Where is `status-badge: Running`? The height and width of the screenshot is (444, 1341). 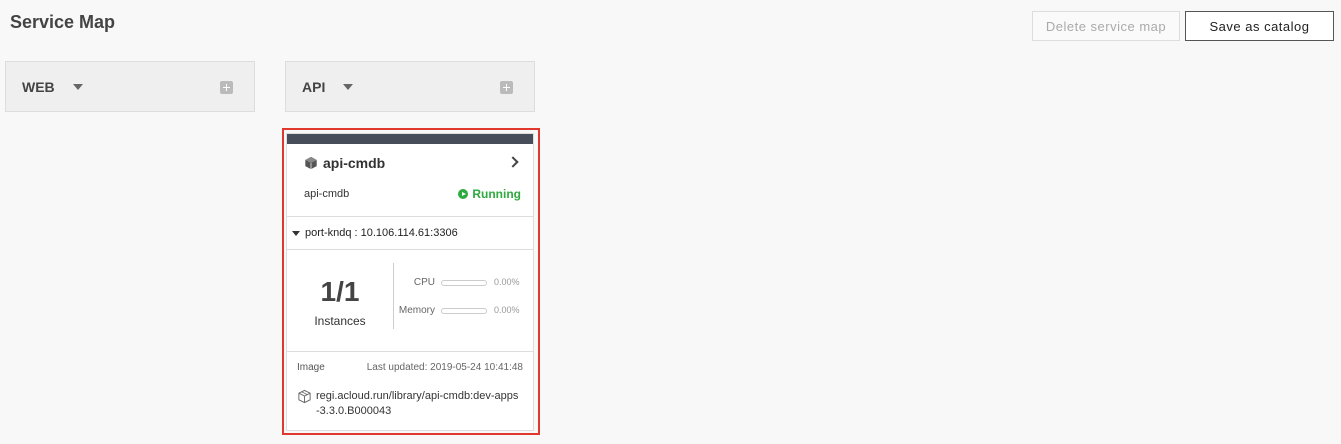
status-badge: Running is located at coordinates (489, 194).